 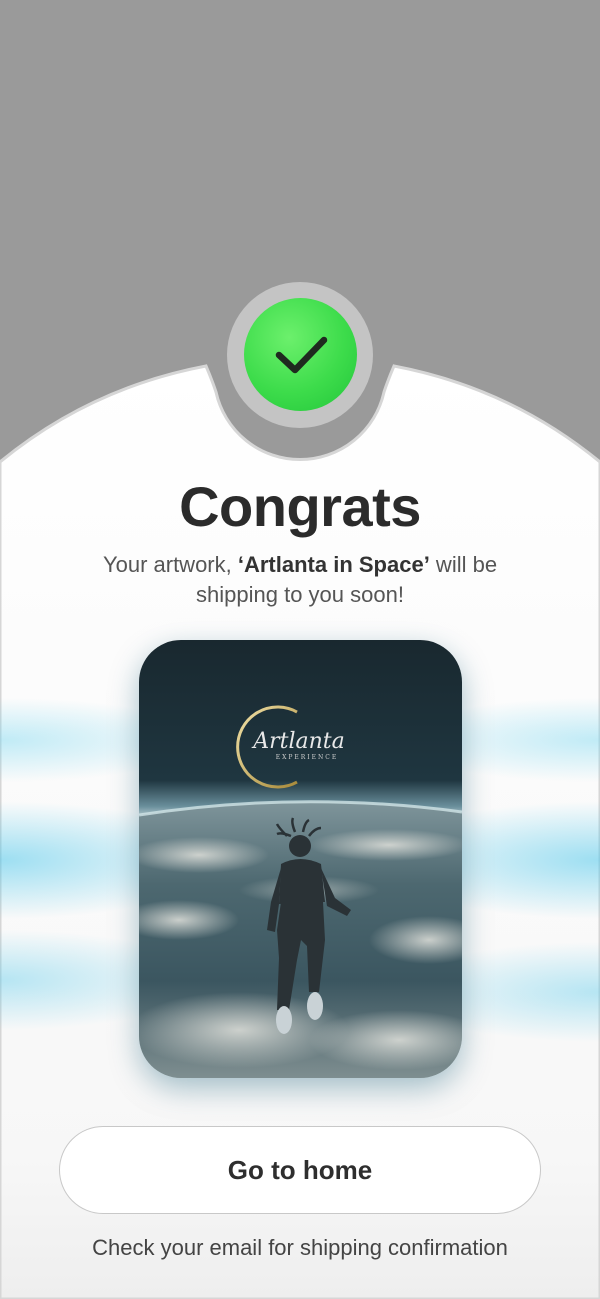 I want to click on artwork-name: ‘Artlanta in Space’, so click(x=333, y=564).